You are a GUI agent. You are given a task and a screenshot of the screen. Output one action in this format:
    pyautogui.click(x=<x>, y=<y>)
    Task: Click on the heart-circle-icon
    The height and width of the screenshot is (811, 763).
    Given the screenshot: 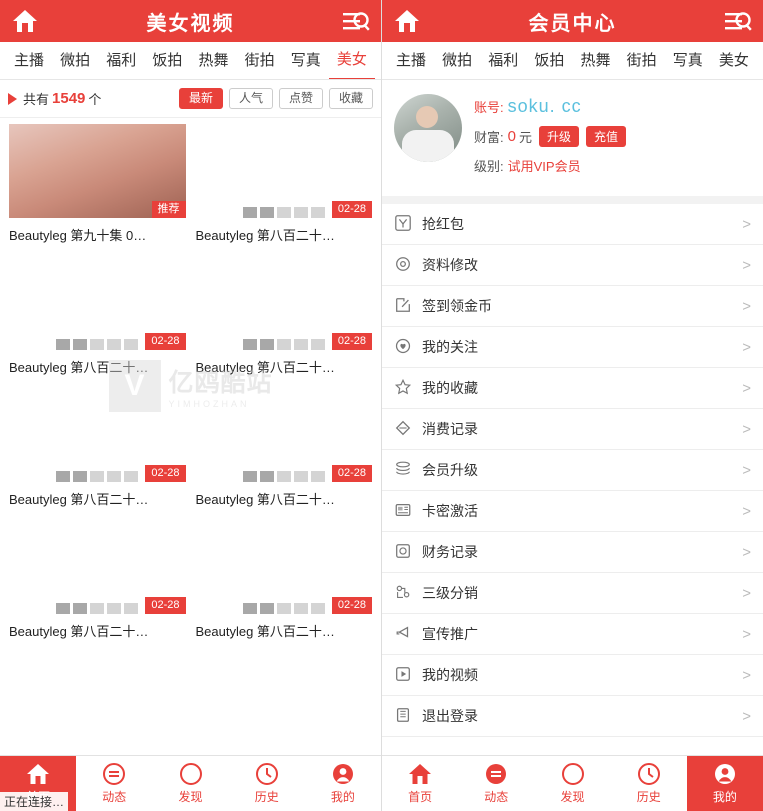 What is the action you would take?
    pyautogui.click(x=404, y=347)
    